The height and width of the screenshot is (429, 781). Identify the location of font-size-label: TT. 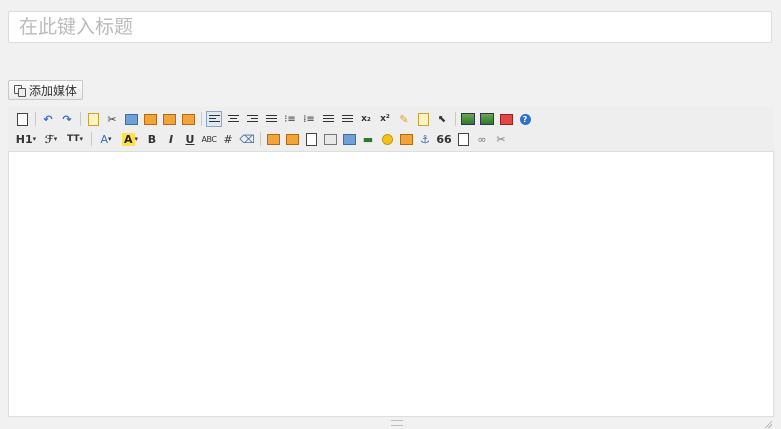
(73, 139).